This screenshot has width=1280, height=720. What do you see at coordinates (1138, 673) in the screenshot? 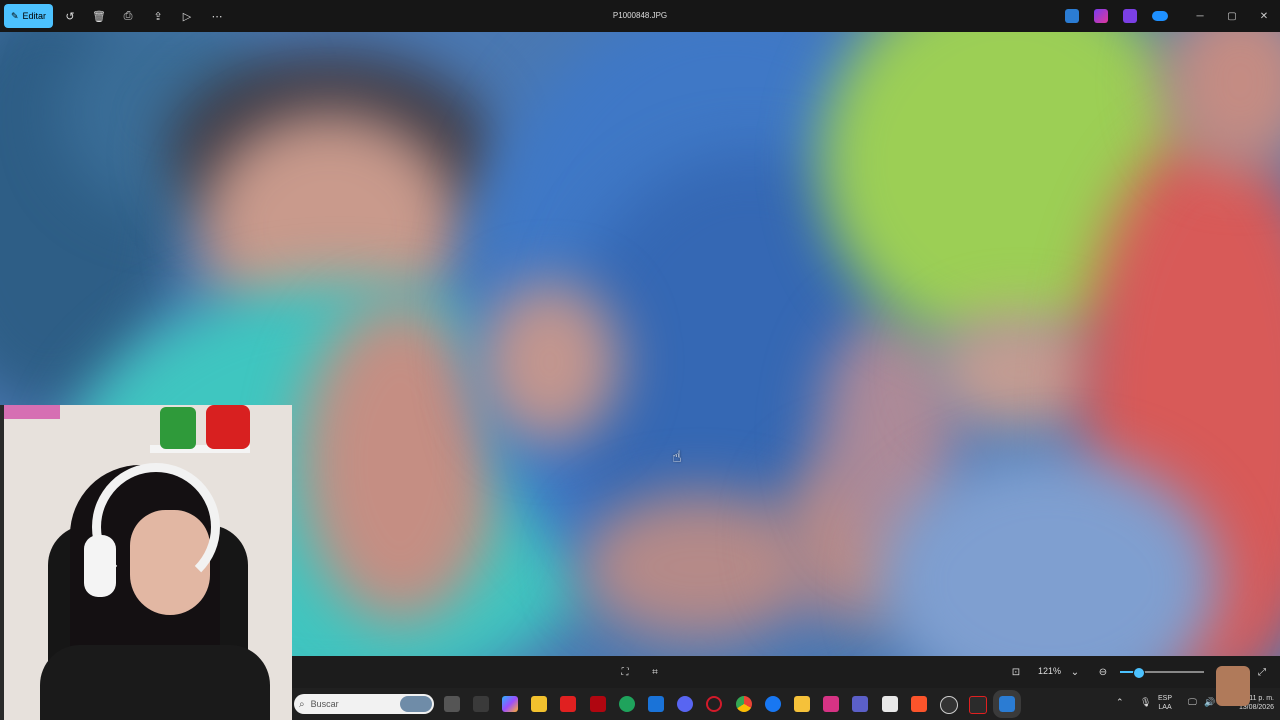
I see `zoom-slider-thumb` at bounding box center [1138, 673].